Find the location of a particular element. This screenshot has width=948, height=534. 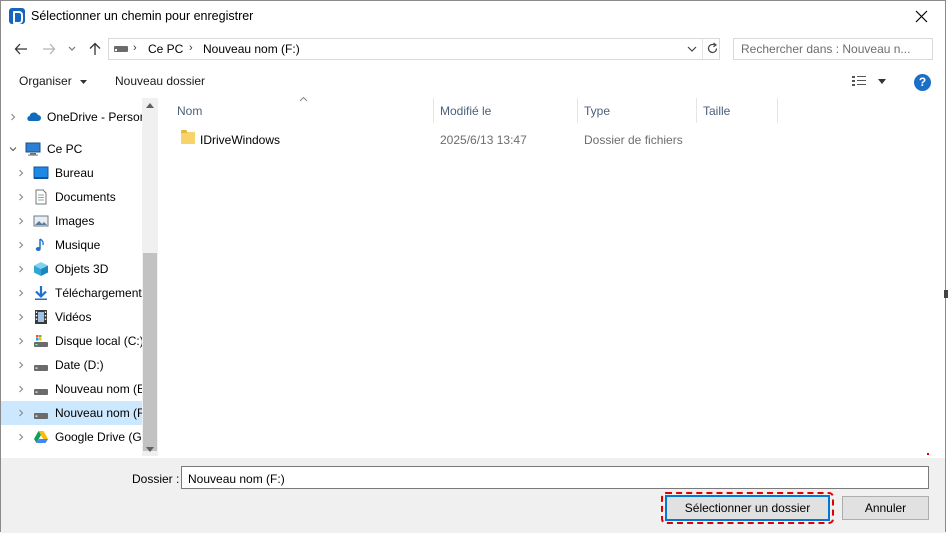

nav-item-desktop: Bureau is located at coordinates (72, 173).